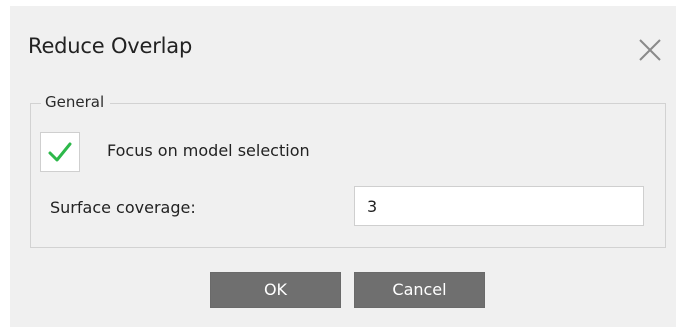 The height and width of the screenshot is (327, 676). What do you see at coordinates (110, 46) in the screenshot?
I see `dialog-title: Reduce Overlap` at bounding box center [110, 46].